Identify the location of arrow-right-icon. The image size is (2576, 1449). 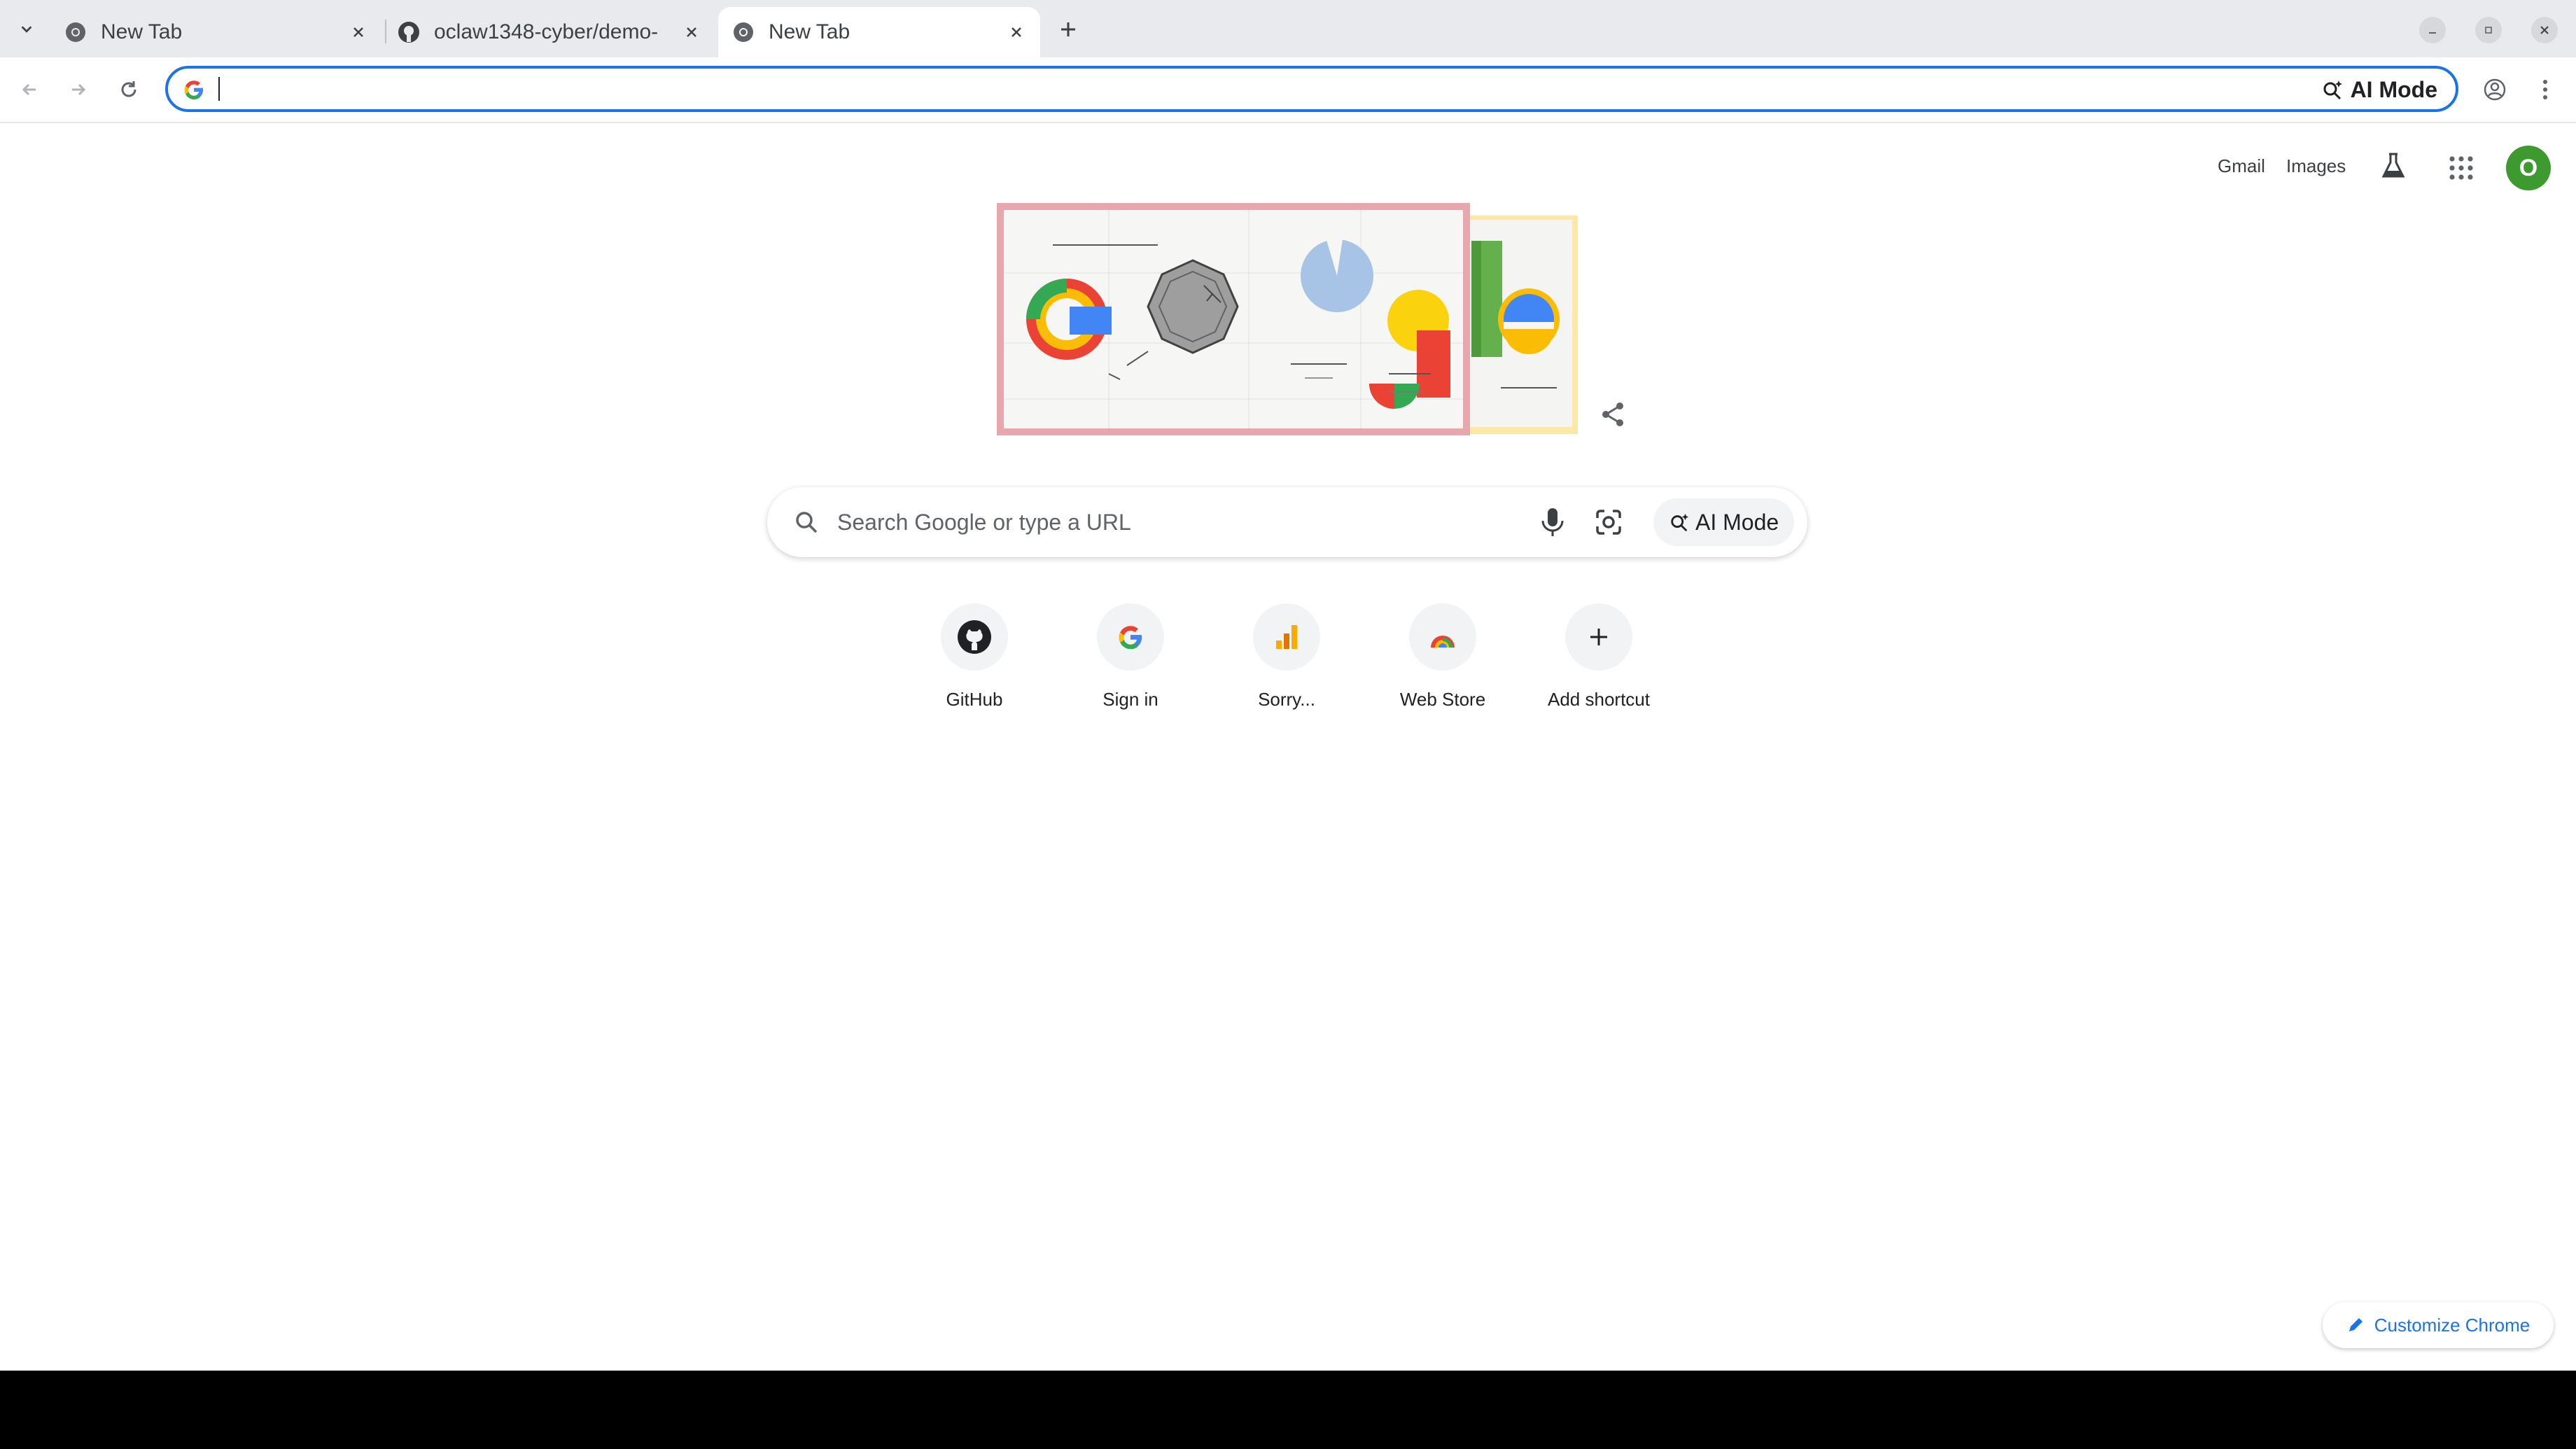
(79, 89).